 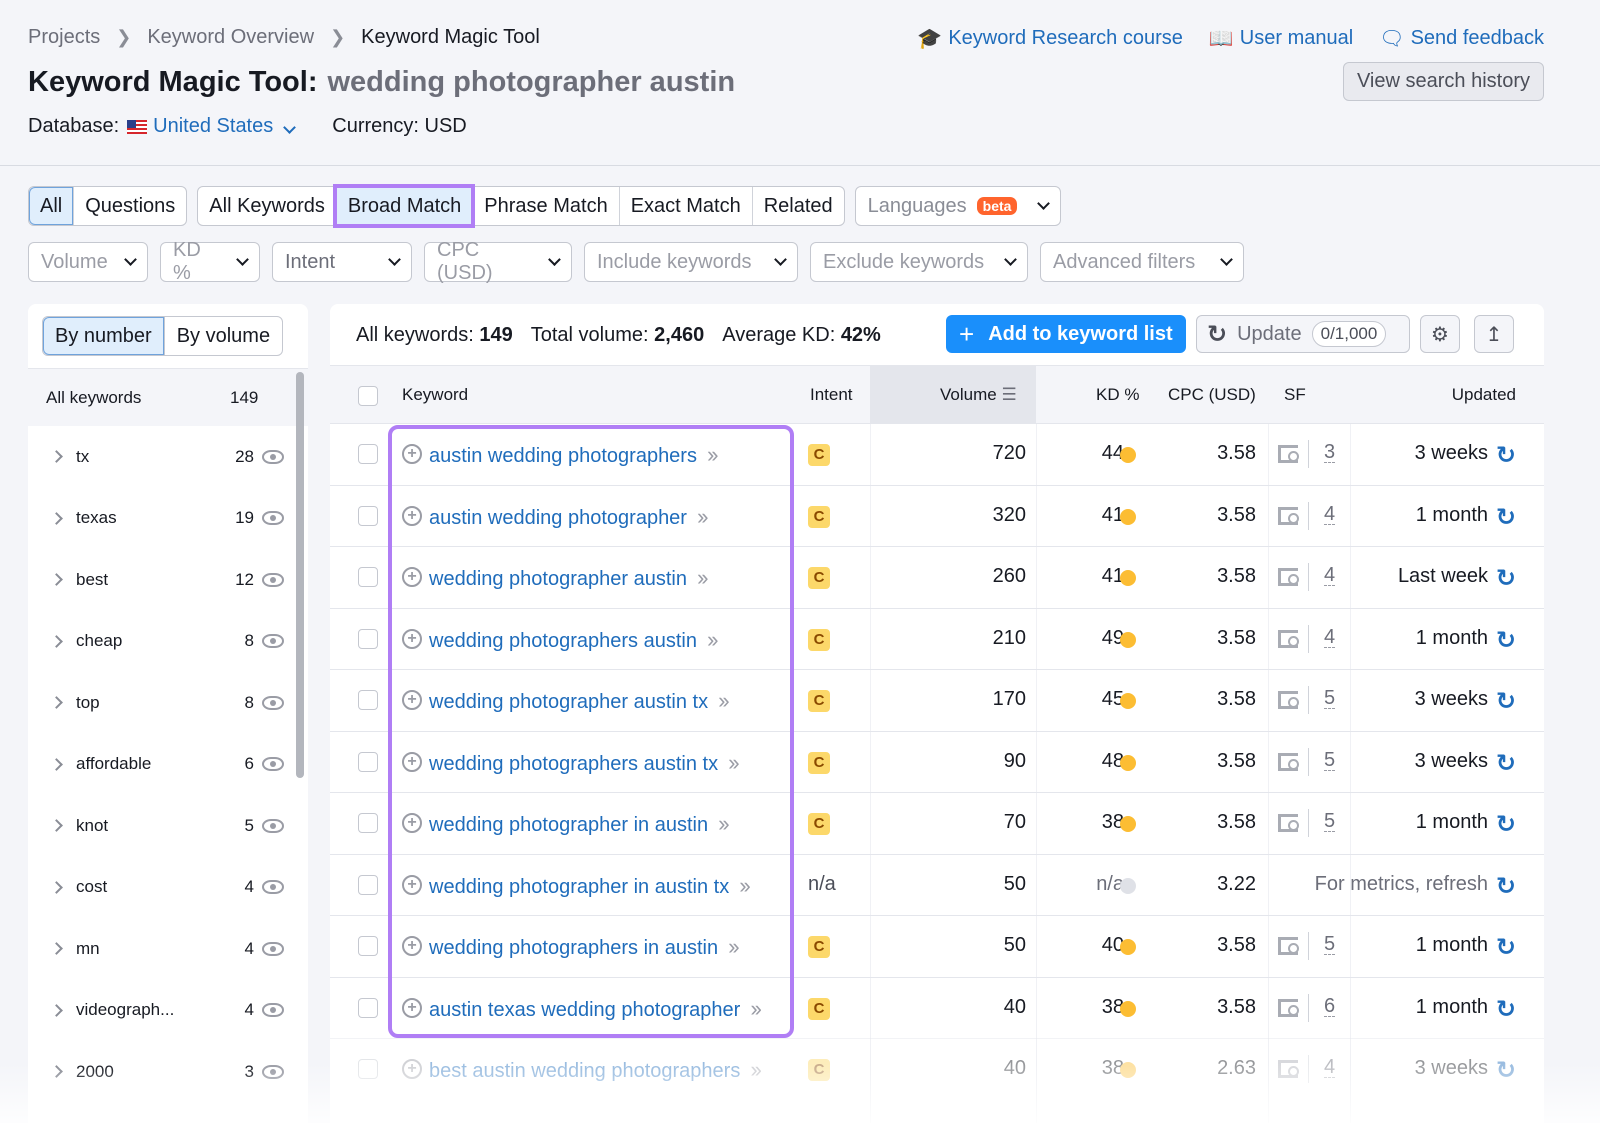 What do you see at coordinates (831, 395) in the screenshot?
I see `column-intent: Intent` at bounding box center [831, 395].